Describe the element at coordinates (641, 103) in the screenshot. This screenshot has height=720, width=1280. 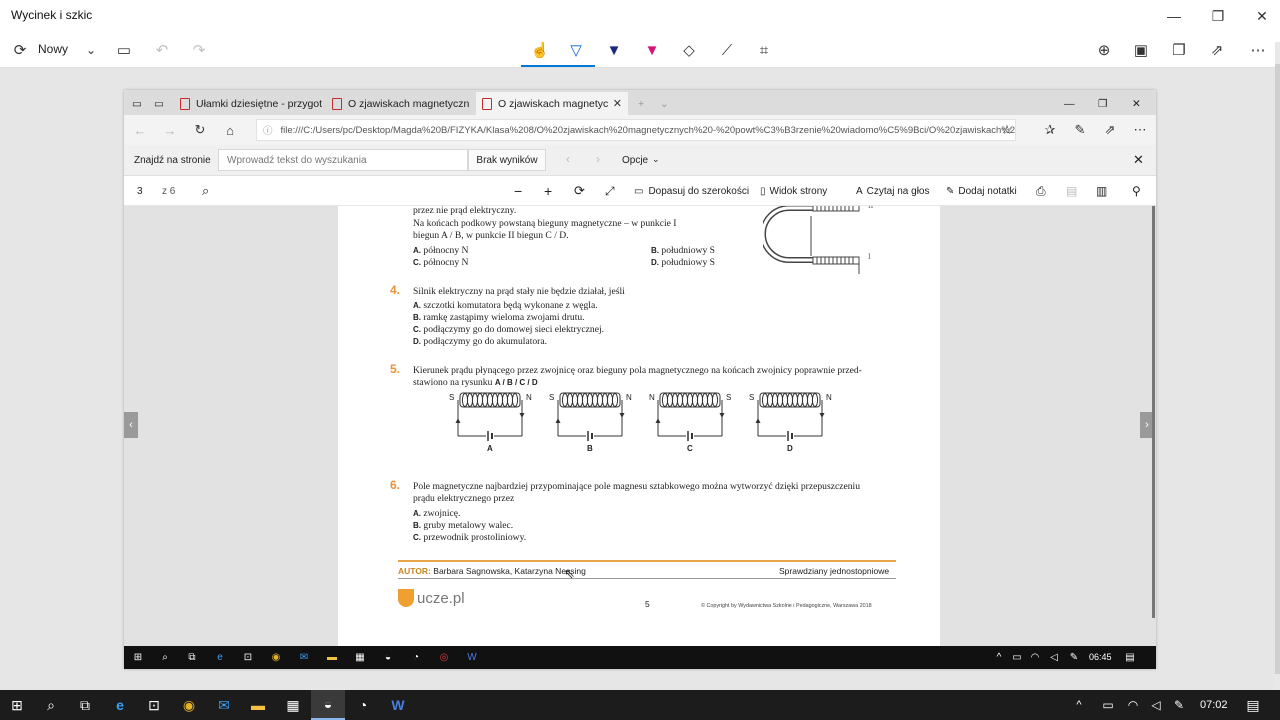
I see `new-tab-icon: +` at that location.